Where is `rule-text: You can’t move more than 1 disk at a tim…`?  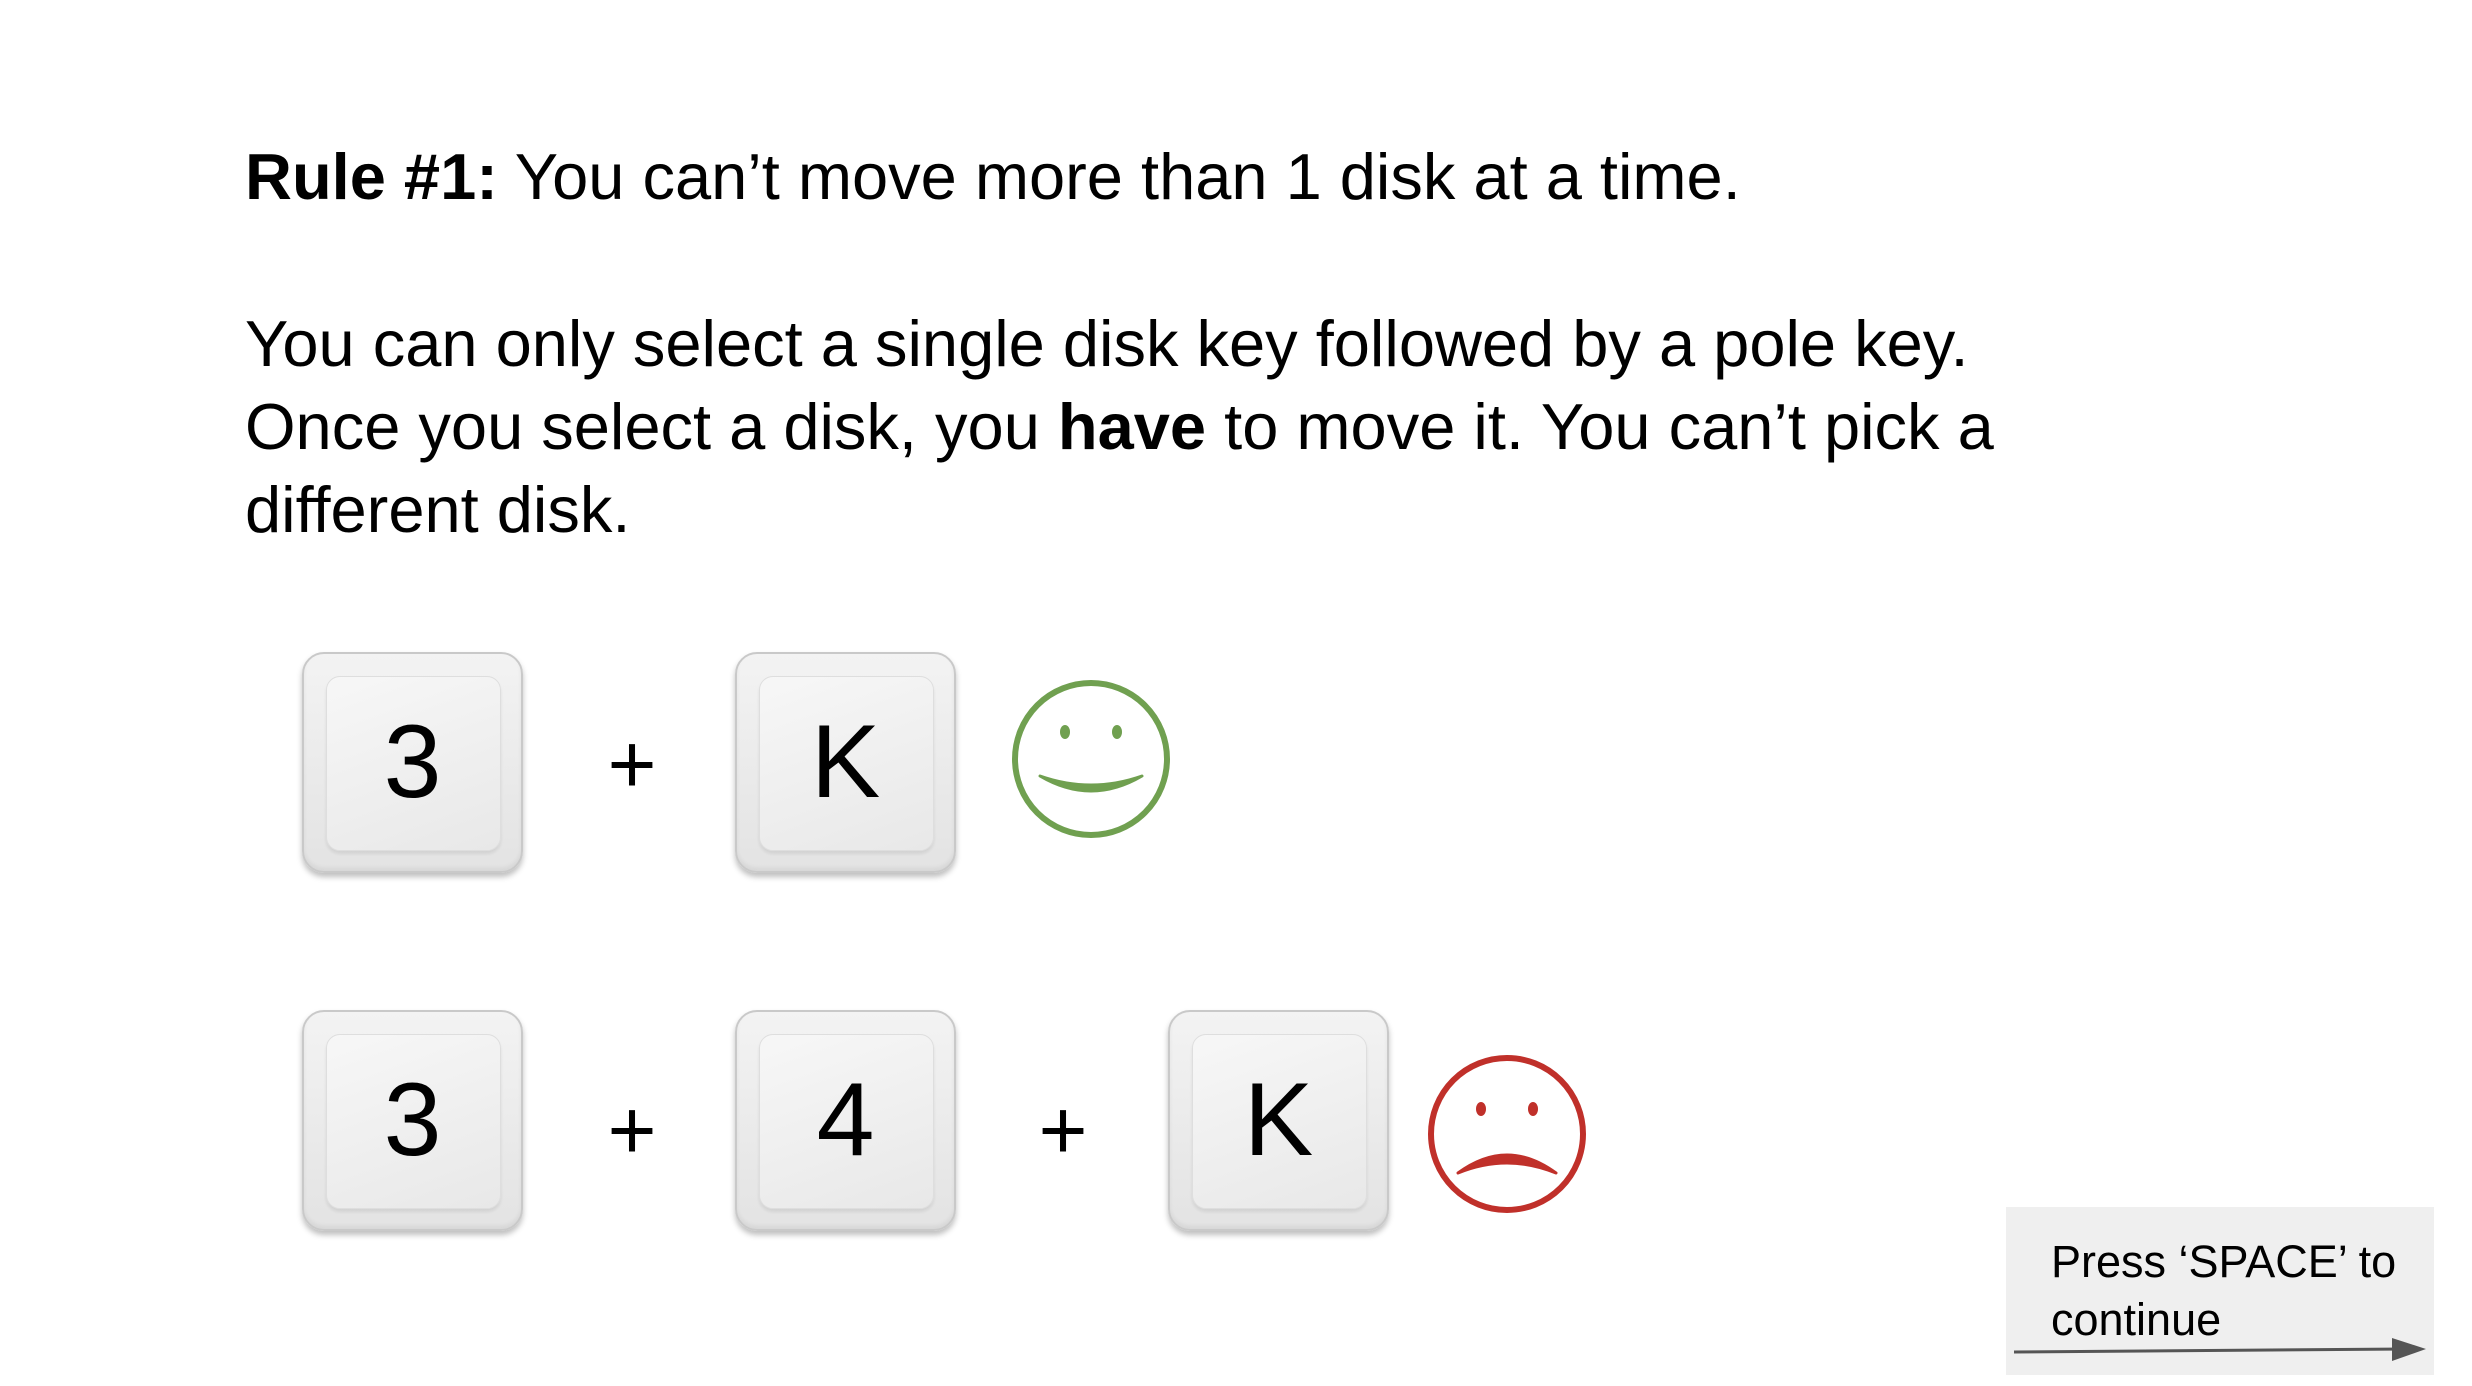 rule-text: You can’t move more than 1 disk at a tim… is located at coordinates (1119, 176).